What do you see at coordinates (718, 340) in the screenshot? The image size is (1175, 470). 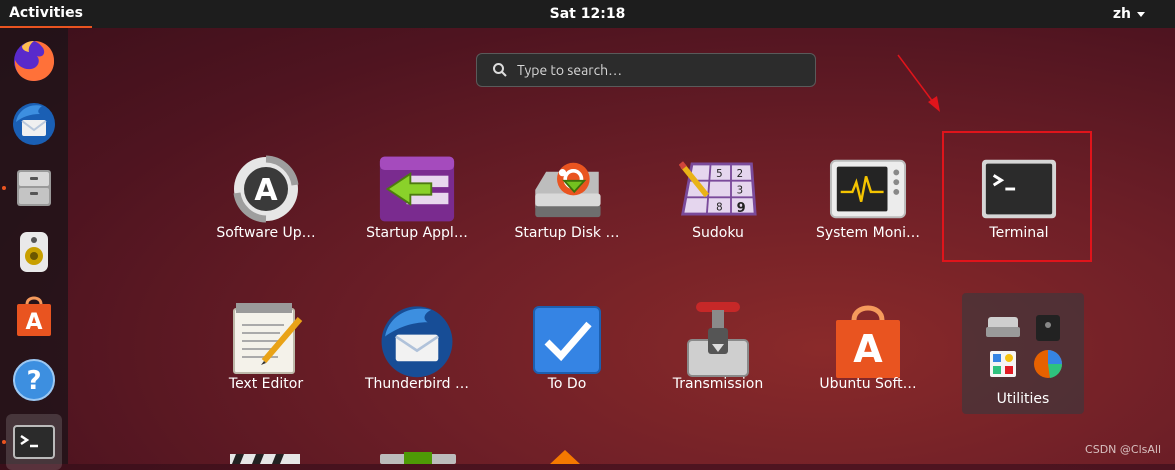 I see `transmission-icon` at bounding box center [718, 340].